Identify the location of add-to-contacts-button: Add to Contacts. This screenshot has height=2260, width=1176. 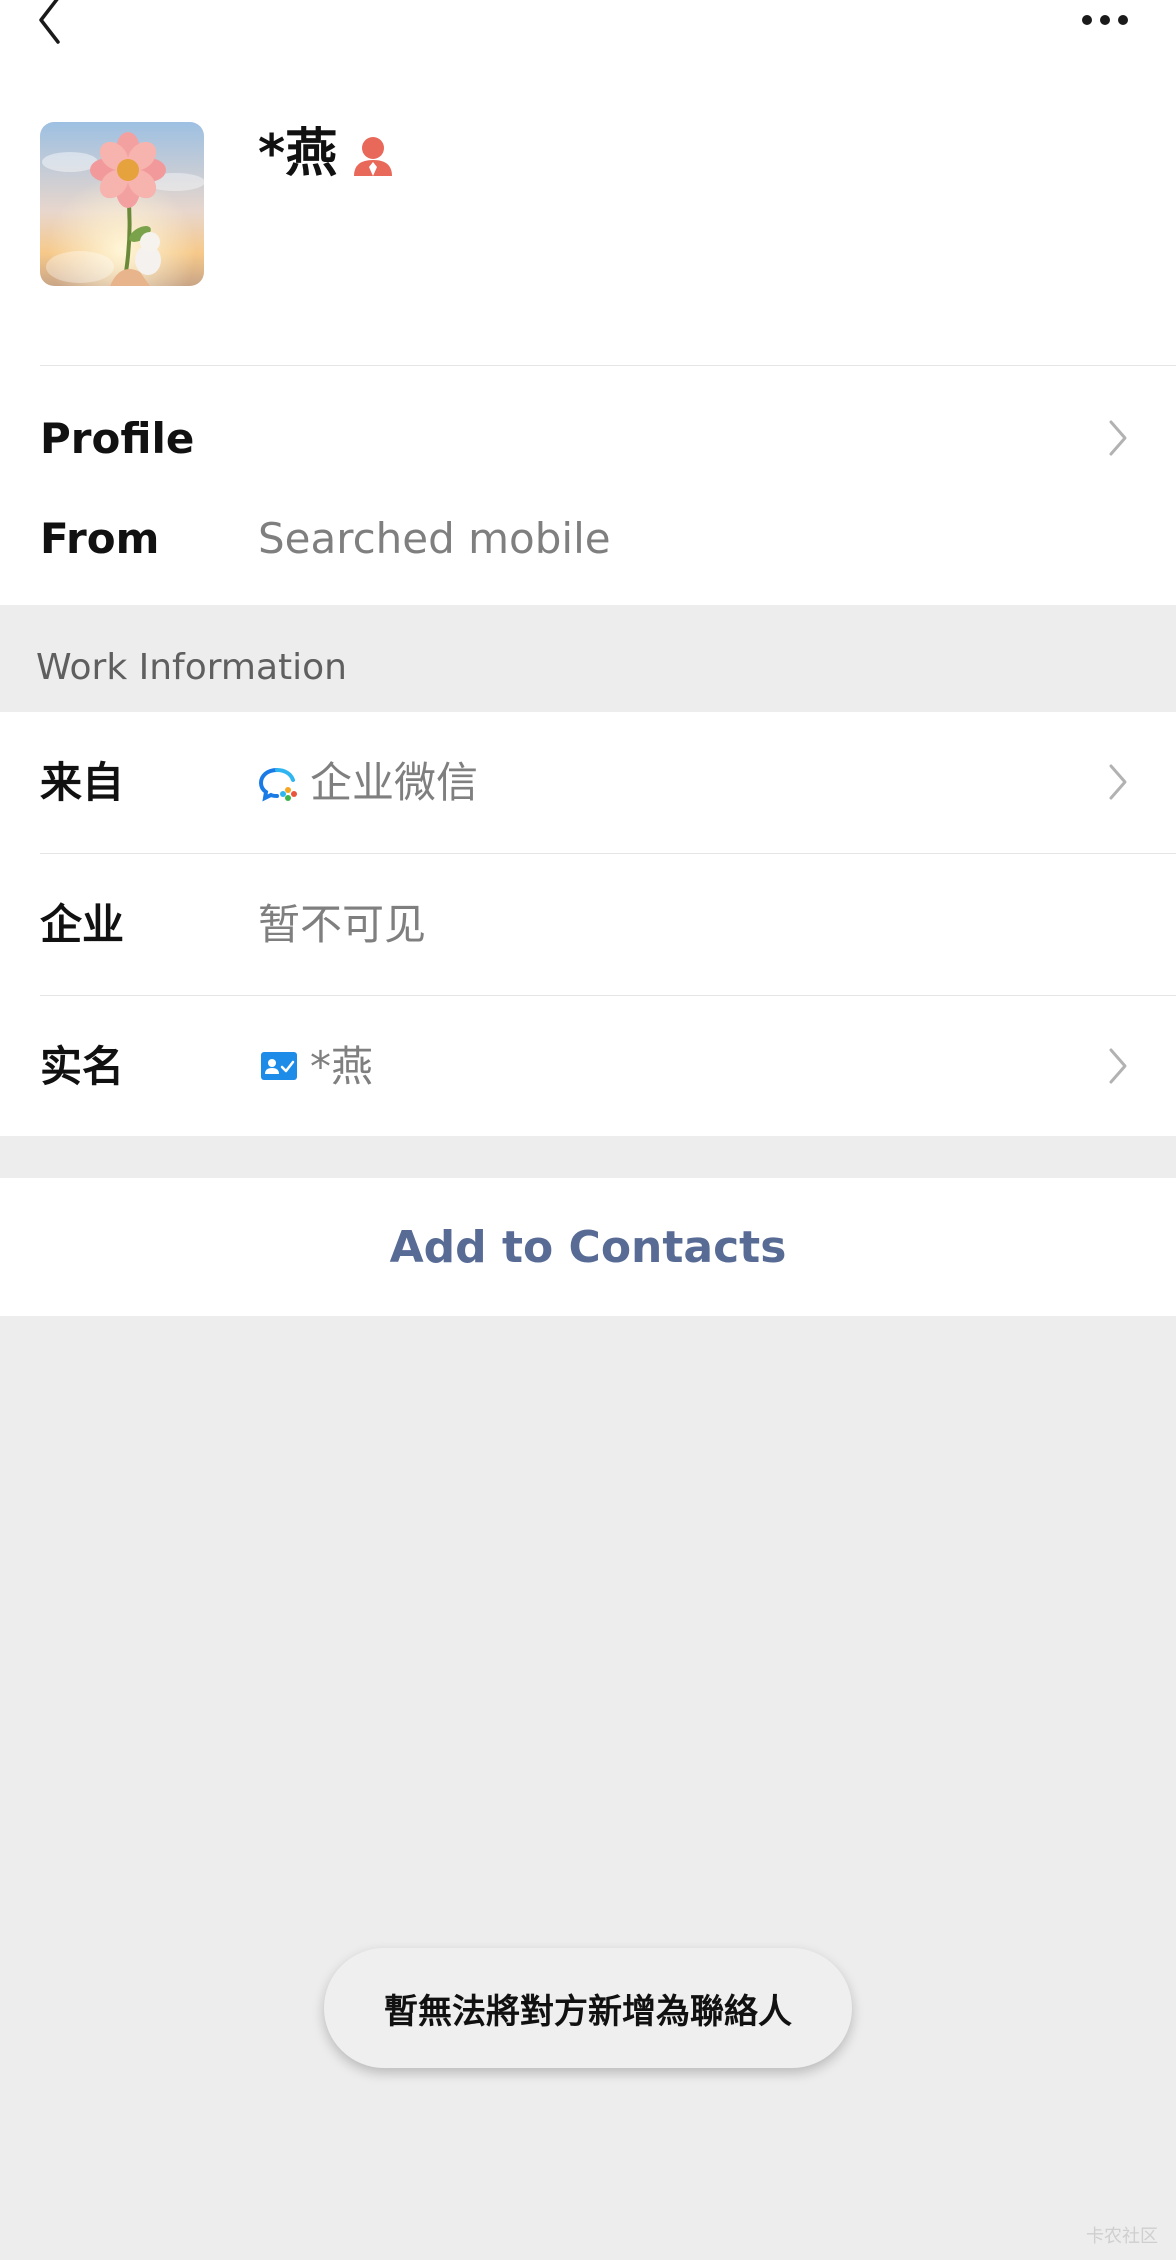
(588, 1247).